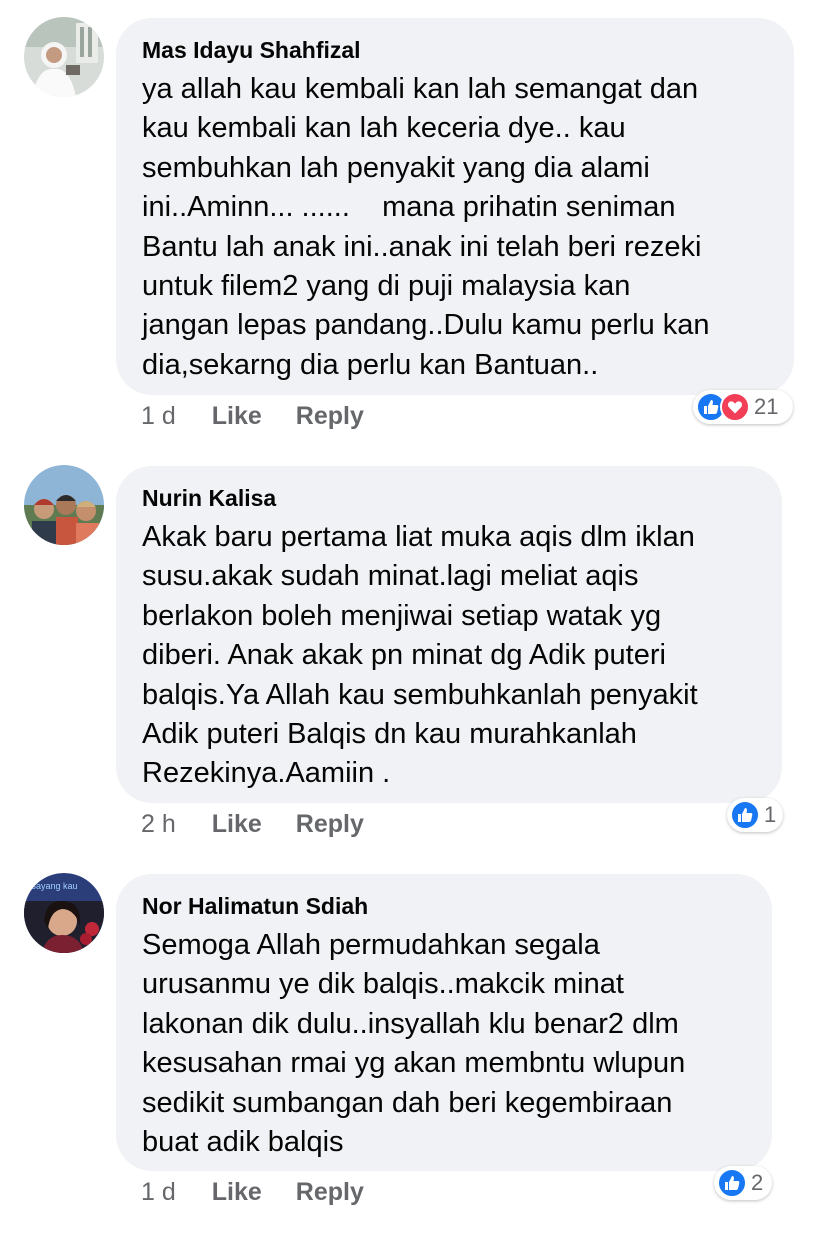 The height and width of the screenshot is (1236, 828). What do you see at coordinates (449, 498) in the screenshot?
I see `comment-author: Nurin Kalisa` at bounding box center [449, 498].